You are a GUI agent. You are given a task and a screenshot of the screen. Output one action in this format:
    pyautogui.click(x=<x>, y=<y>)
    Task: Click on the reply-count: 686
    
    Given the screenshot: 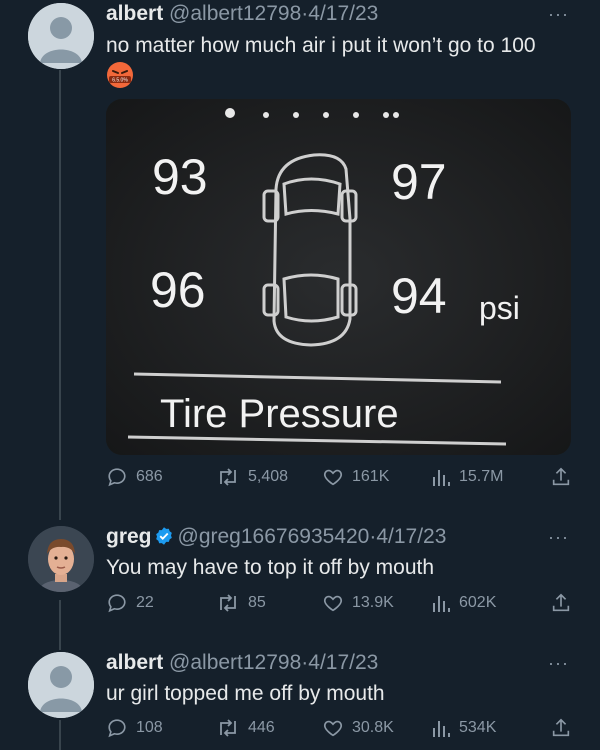 What is the action you would take?
    pyautogui.click(x=149, y=476)
    